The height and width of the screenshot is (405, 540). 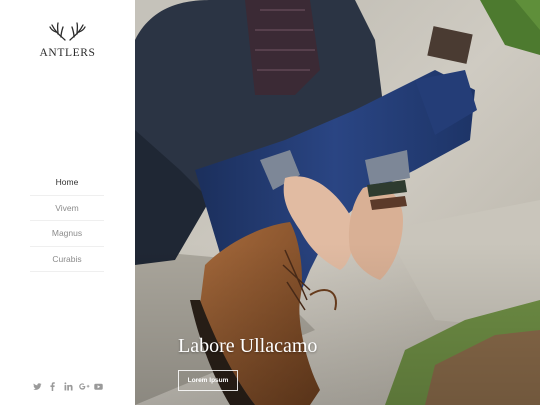 What do you see at coordinates (67, 208) in the screenshot?
I see `nav-item-vivem: Vivem` at bounding box center [67, 208].